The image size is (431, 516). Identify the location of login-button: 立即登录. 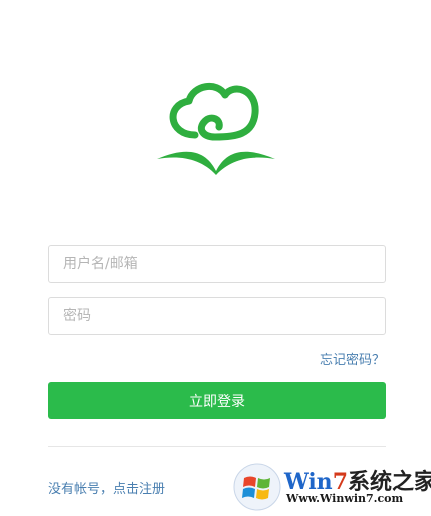
(217, 400).